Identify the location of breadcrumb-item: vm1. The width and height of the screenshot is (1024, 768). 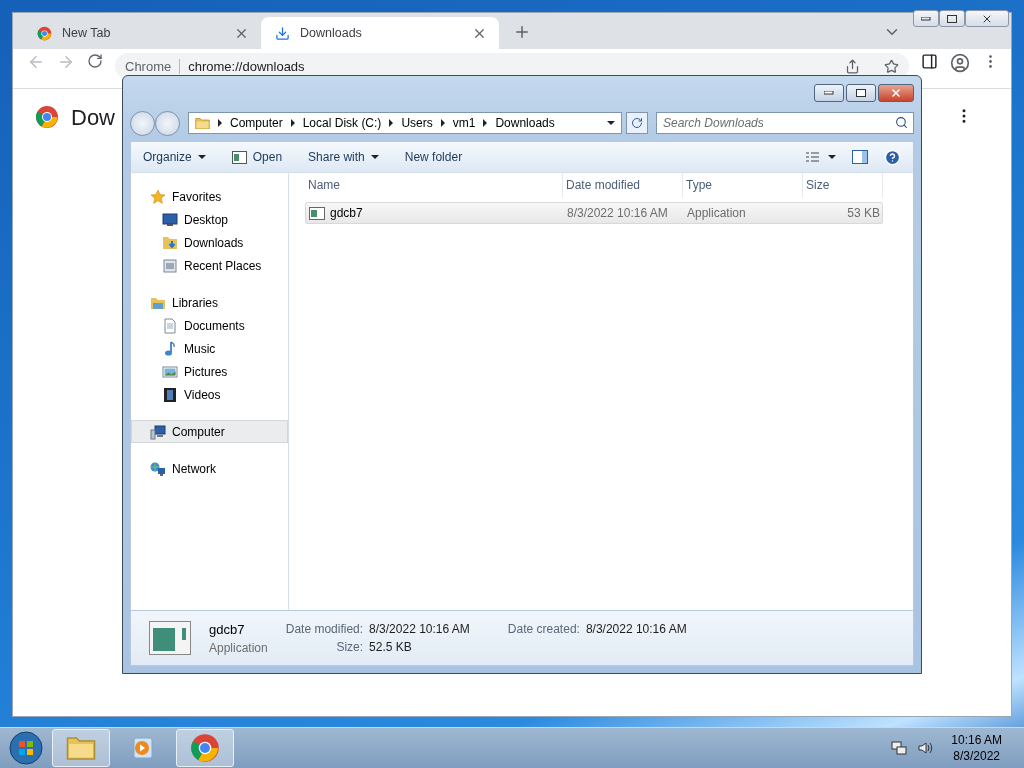
(464, 123).